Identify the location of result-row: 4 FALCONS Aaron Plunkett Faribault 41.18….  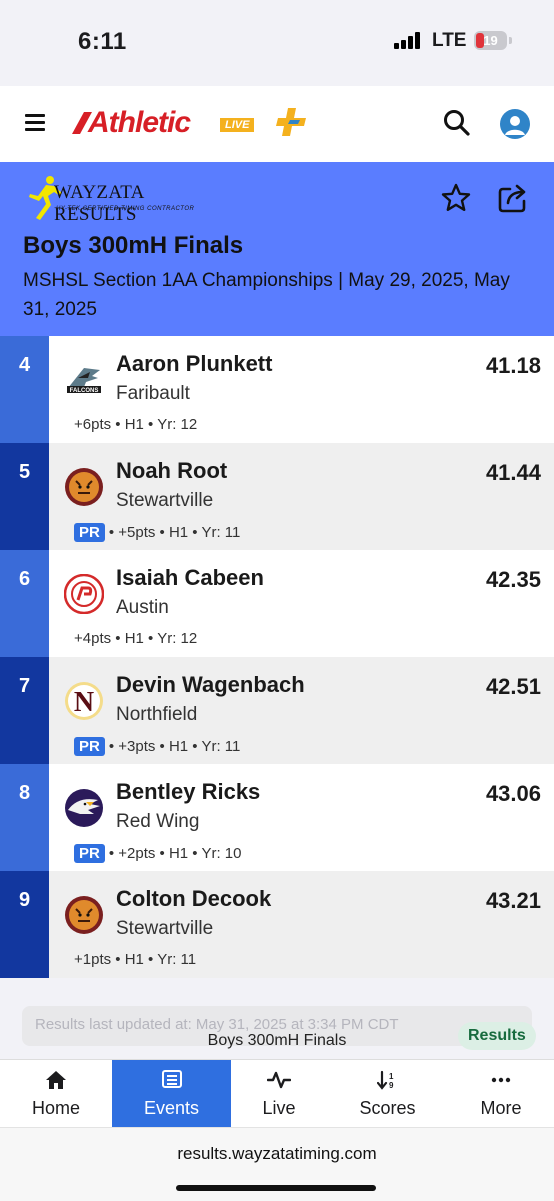
(277, 389).